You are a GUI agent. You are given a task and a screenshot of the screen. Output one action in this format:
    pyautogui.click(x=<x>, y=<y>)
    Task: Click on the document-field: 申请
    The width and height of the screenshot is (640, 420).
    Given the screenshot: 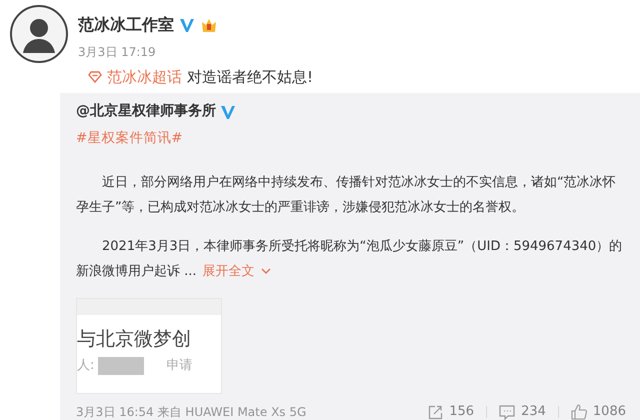 What is the action you would take?
    pyautogui.click(x=179, y=366)
    